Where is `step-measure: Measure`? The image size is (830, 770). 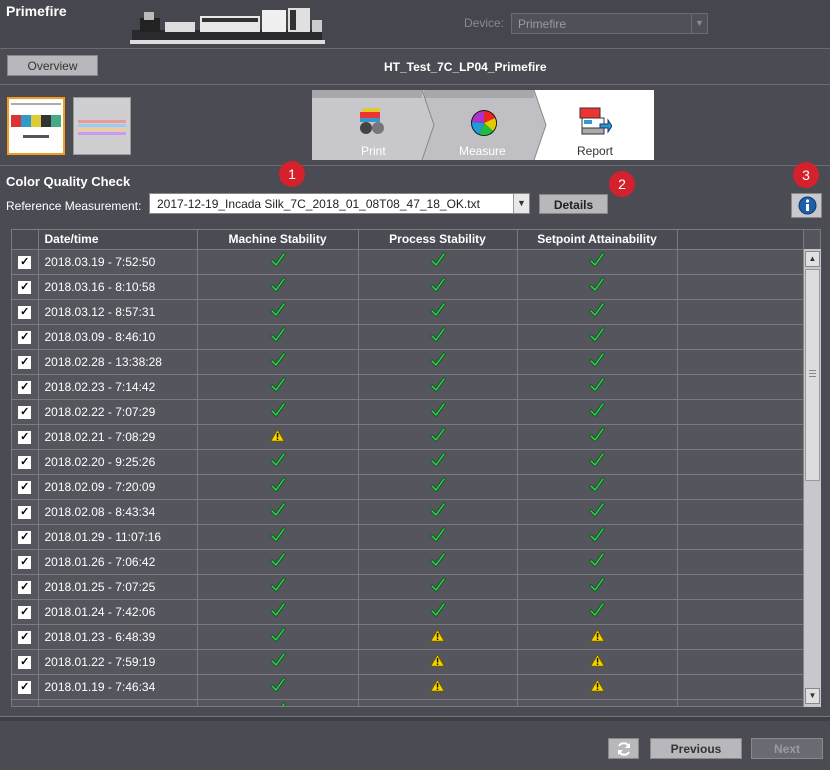
step-measure: Measure is located at coordinates (484, 125).